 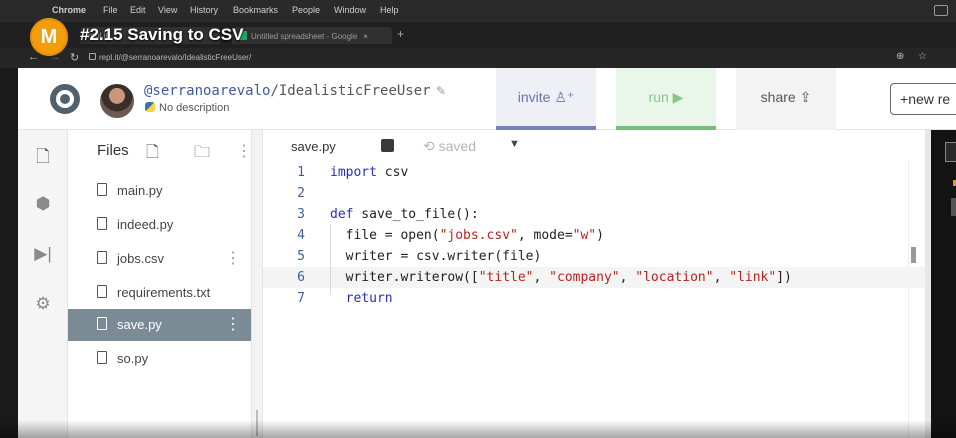 What do you see at coordinates (92, 56) in the screenshot?
I see `lock-icon` at bounding box center [92, 56].